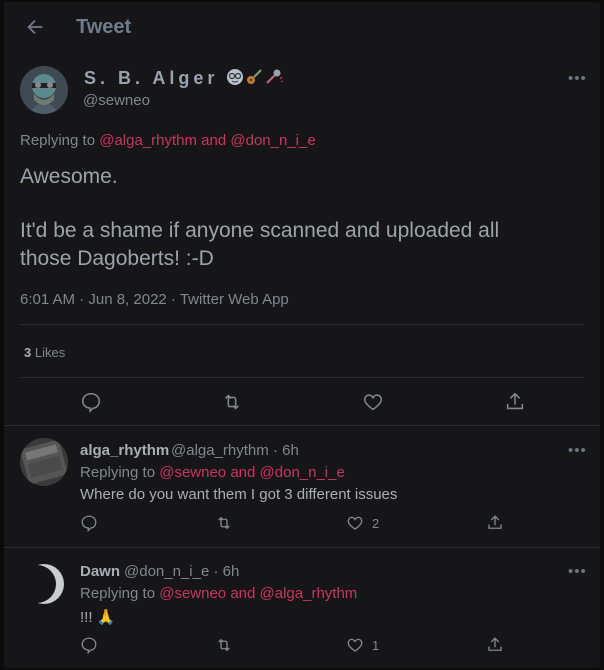 This screenshot has height=670, width=604. Describe the element at coordinates (376, 523) in the screenshot. I see `like-count: 2` at that location.